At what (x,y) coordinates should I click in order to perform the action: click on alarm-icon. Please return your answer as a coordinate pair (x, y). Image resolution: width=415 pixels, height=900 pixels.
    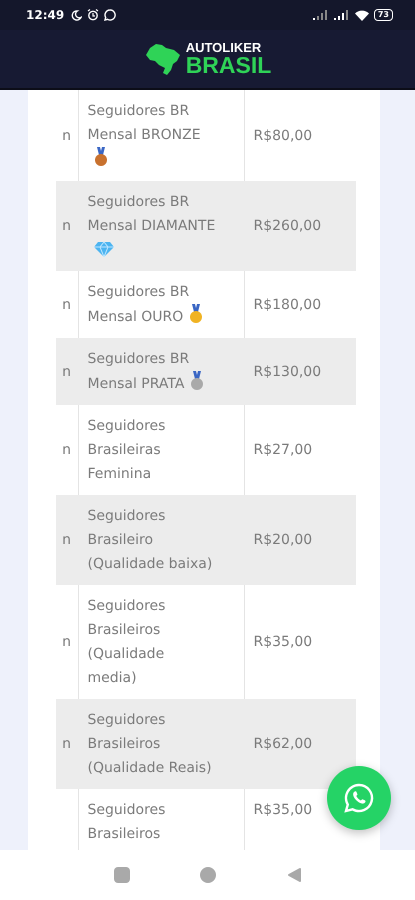
    Looking at the image, I should click on (93, 15).